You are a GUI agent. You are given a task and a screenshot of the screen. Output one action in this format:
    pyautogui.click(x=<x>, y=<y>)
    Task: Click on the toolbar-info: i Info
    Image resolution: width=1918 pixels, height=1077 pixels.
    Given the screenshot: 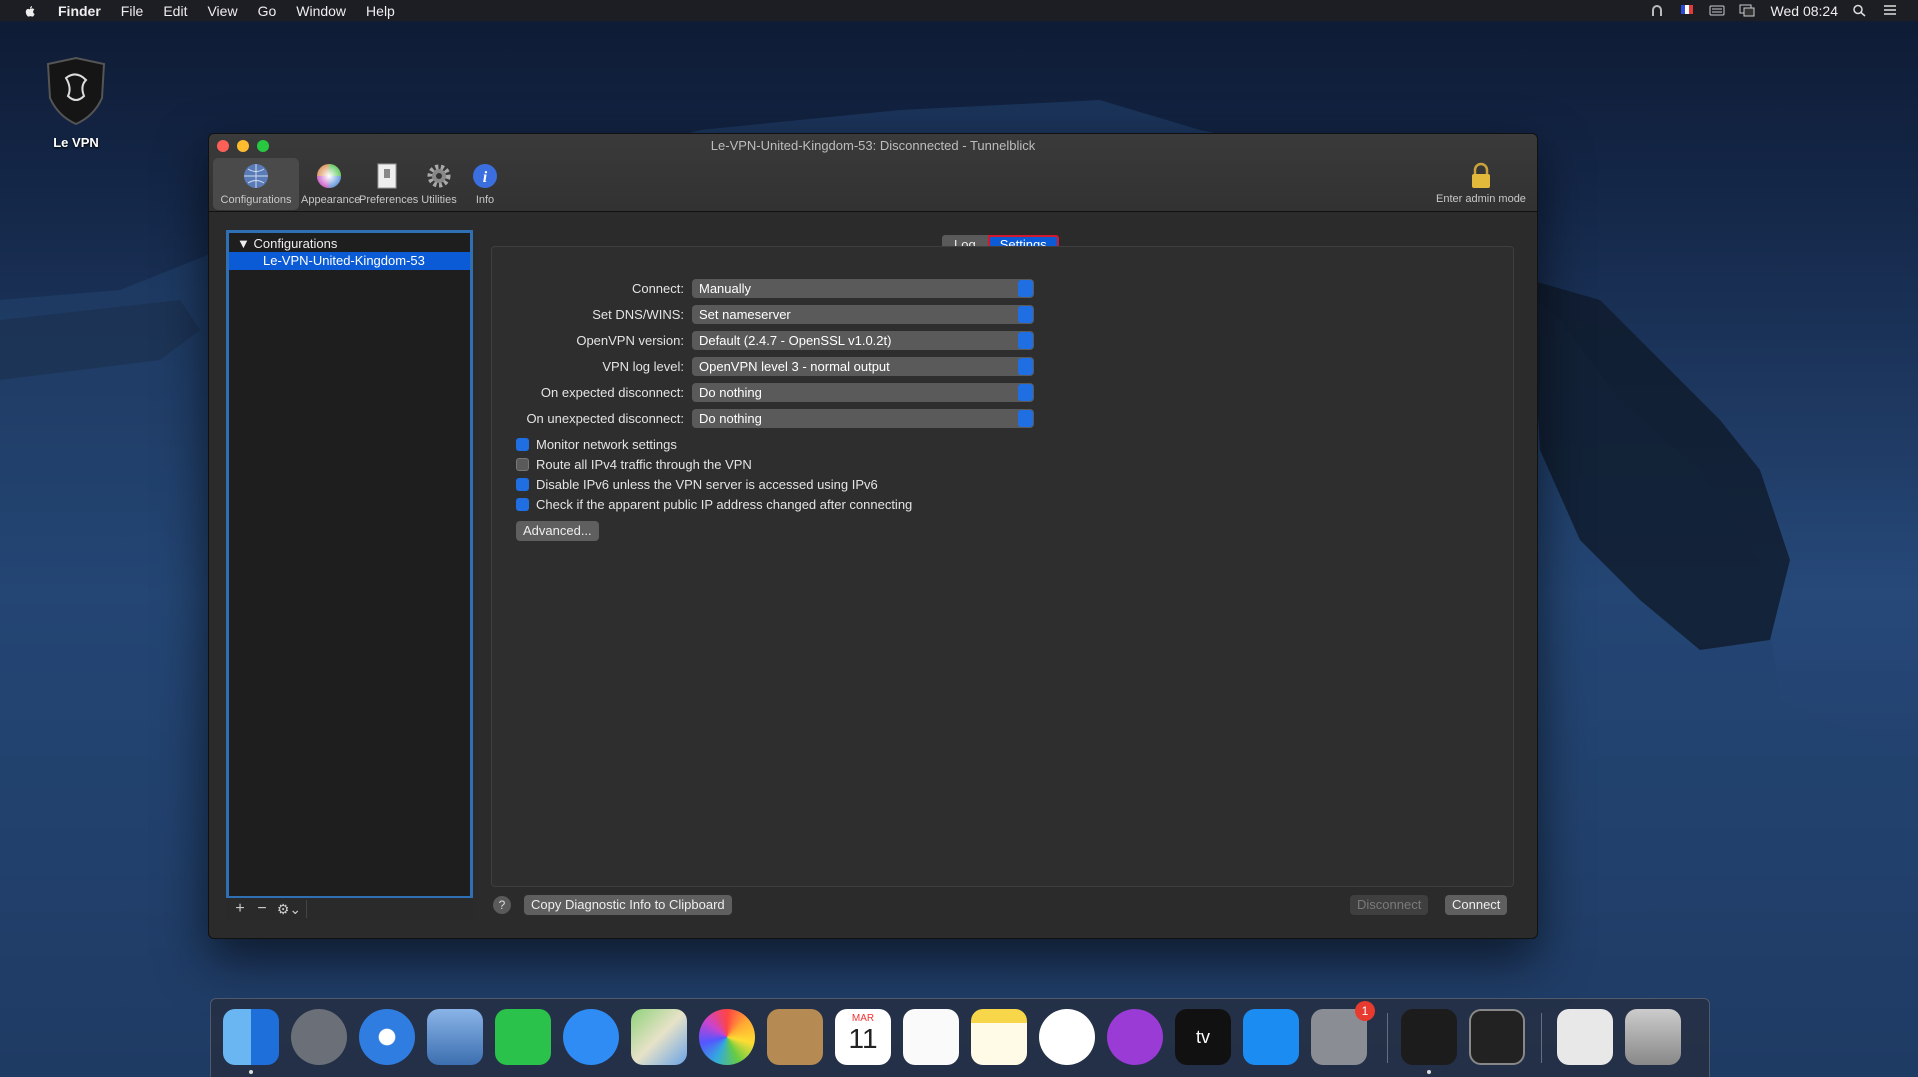 What is the action you would take?
    pyautogui.click(x=485, y=184)
    